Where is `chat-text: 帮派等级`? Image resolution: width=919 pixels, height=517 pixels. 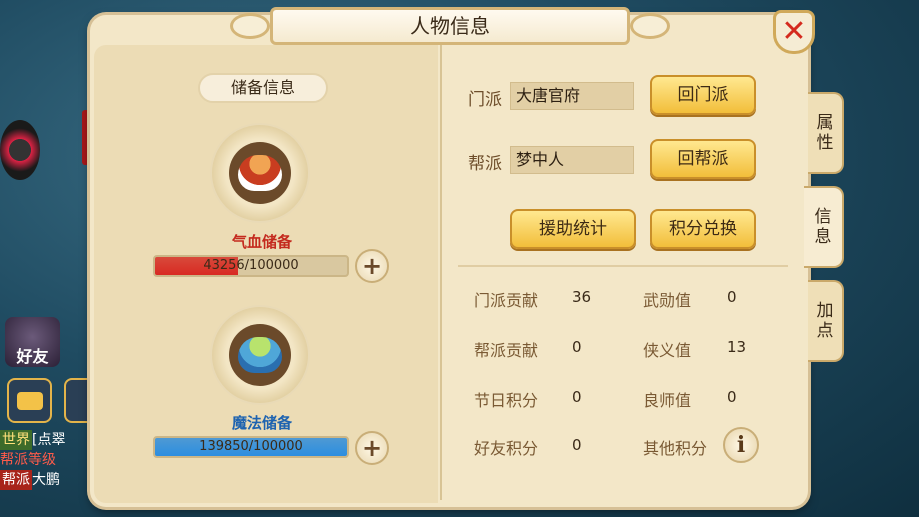
chat-text: 帮派等级 is located at coordinates (28, 460).